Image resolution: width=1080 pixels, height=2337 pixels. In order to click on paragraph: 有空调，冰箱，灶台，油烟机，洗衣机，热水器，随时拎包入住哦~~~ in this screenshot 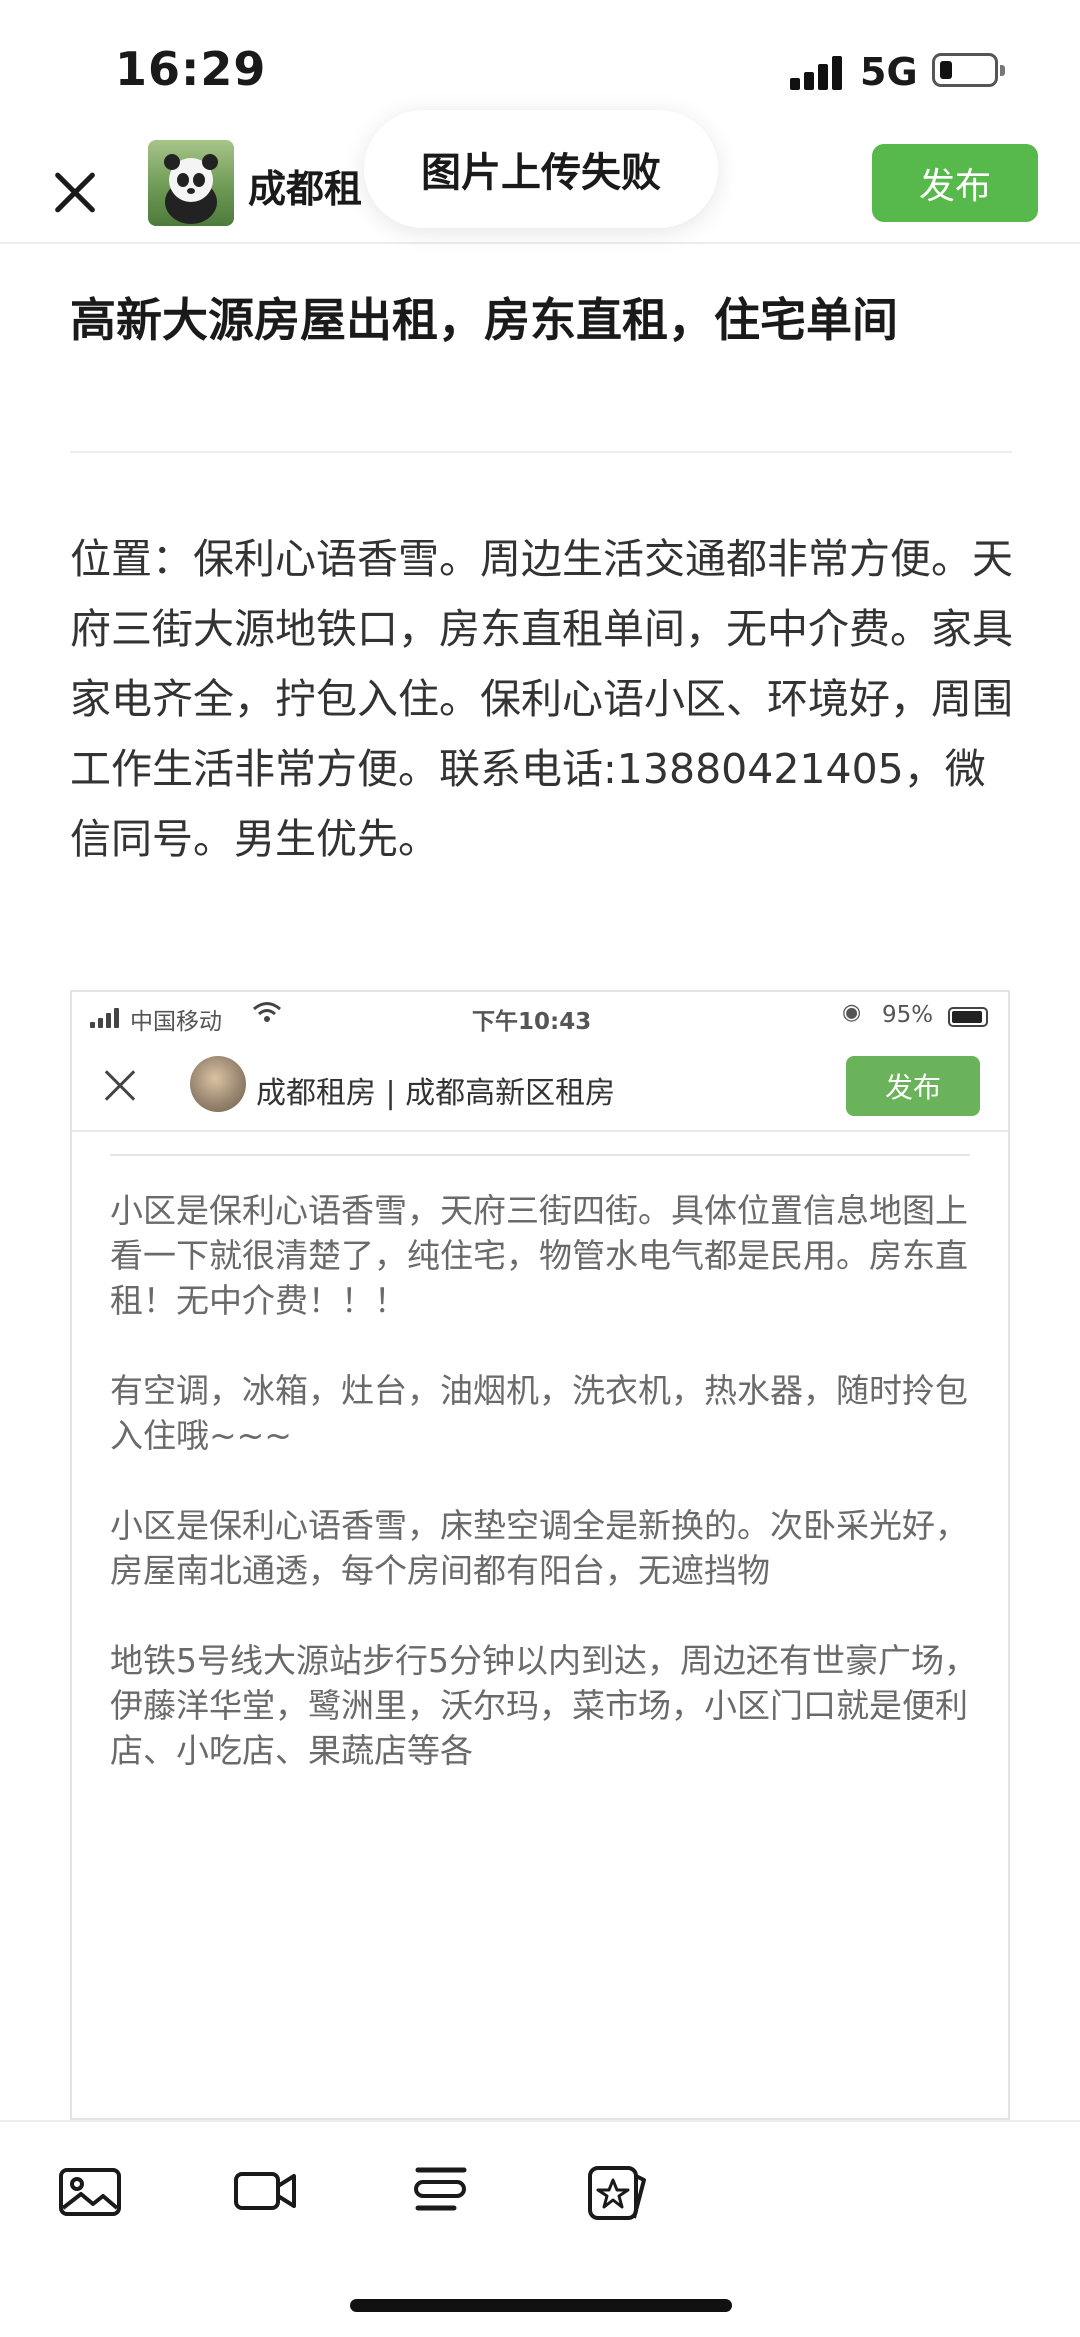, I will do `click(539, 1413)`.